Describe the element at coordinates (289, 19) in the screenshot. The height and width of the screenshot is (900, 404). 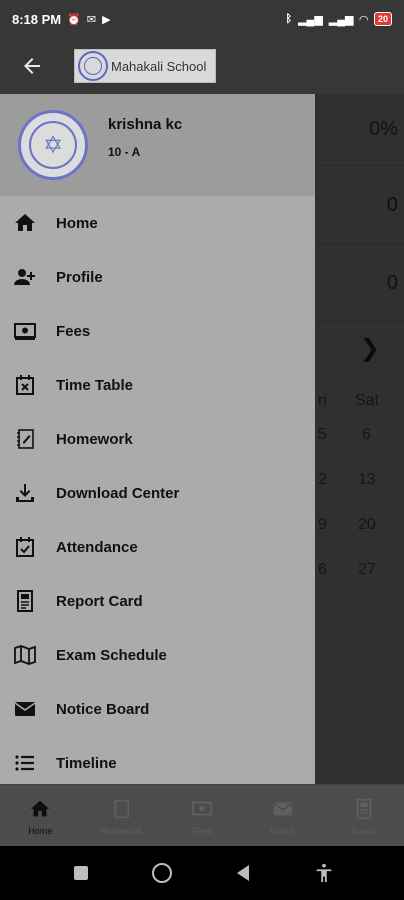
I see `bluetooth-icon: ᛒ` at that location.